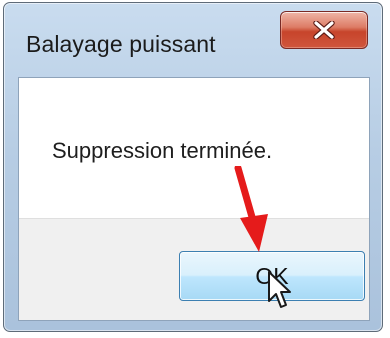 This screenshot has height=338, width=390. Describe the element at coordinates (121, 44) in the screenshot. I see `dialog-title: Balayage puissant` at that location.